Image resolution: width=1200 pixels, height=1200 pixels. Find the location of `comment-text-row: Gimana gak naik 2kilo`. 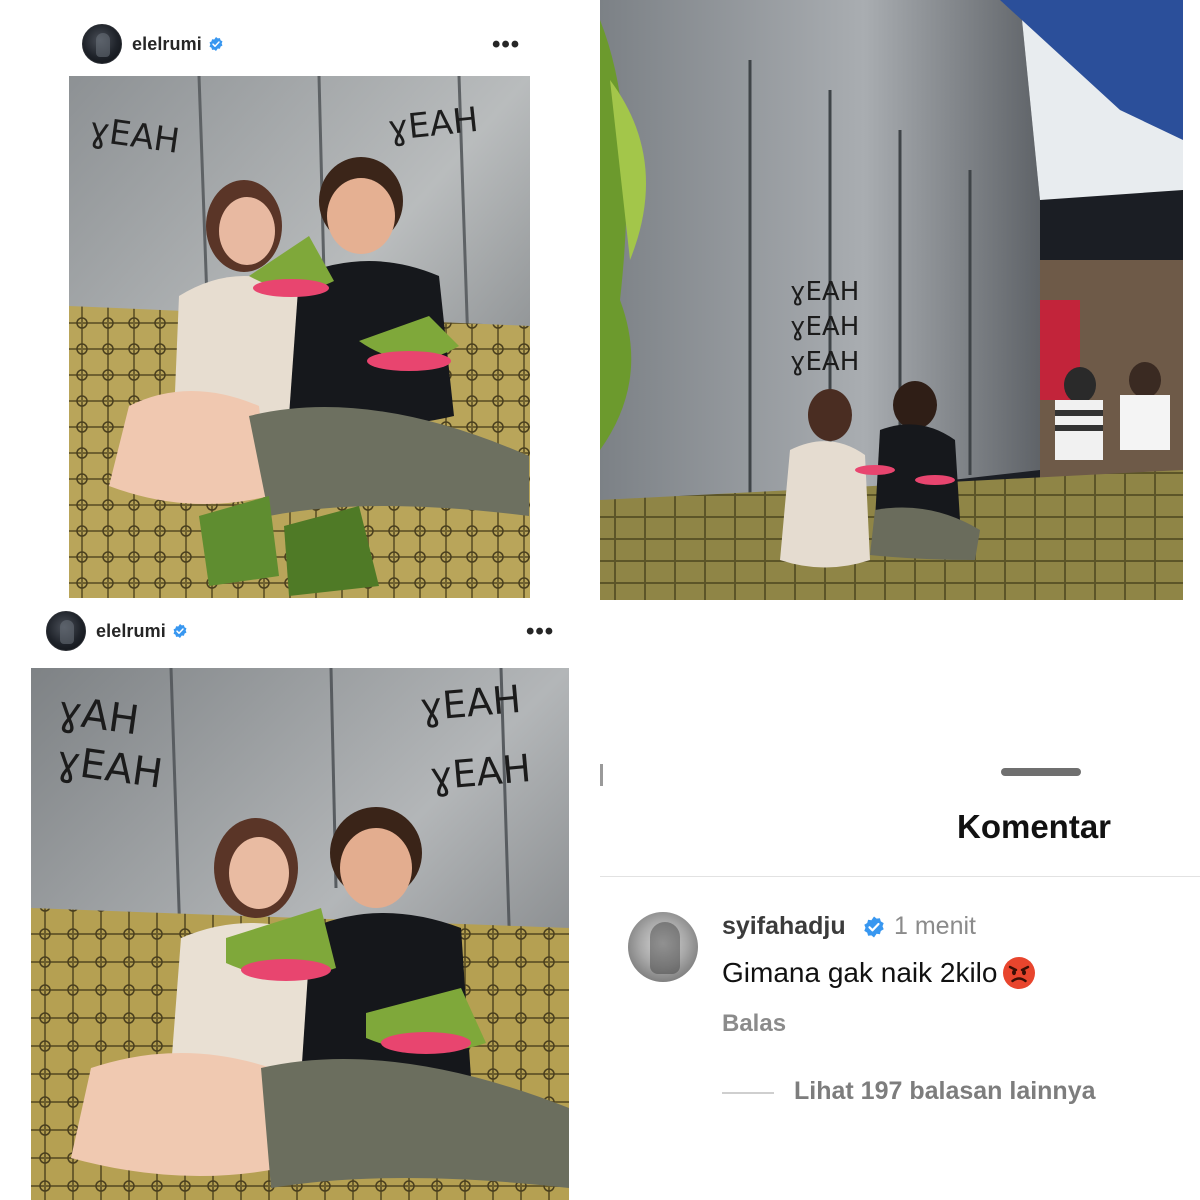

comment-text-row: Gimana gak naik 2kilo is located at coordinates (879, 973).